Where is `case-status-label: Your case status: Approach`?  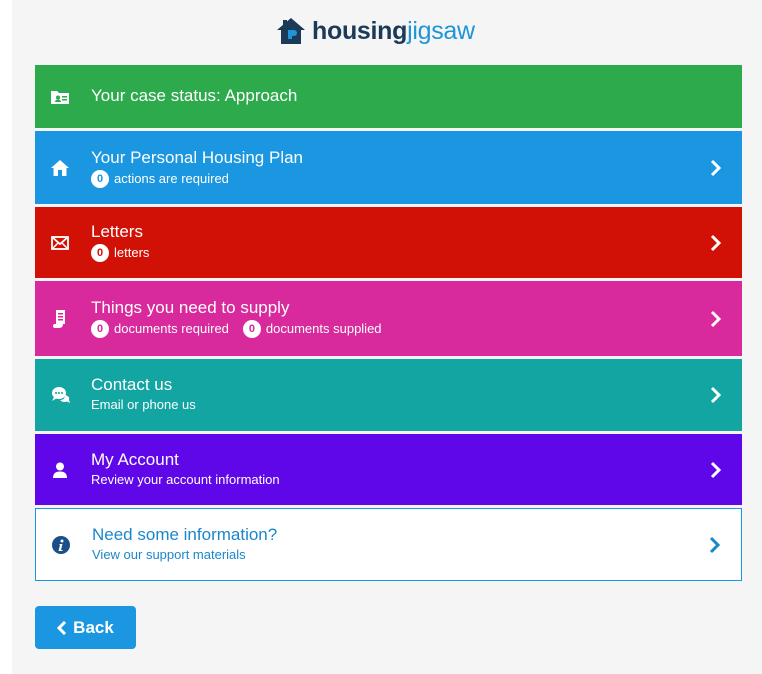 case-status-label: Your case status: Approach is located at coordinates (194, 95).